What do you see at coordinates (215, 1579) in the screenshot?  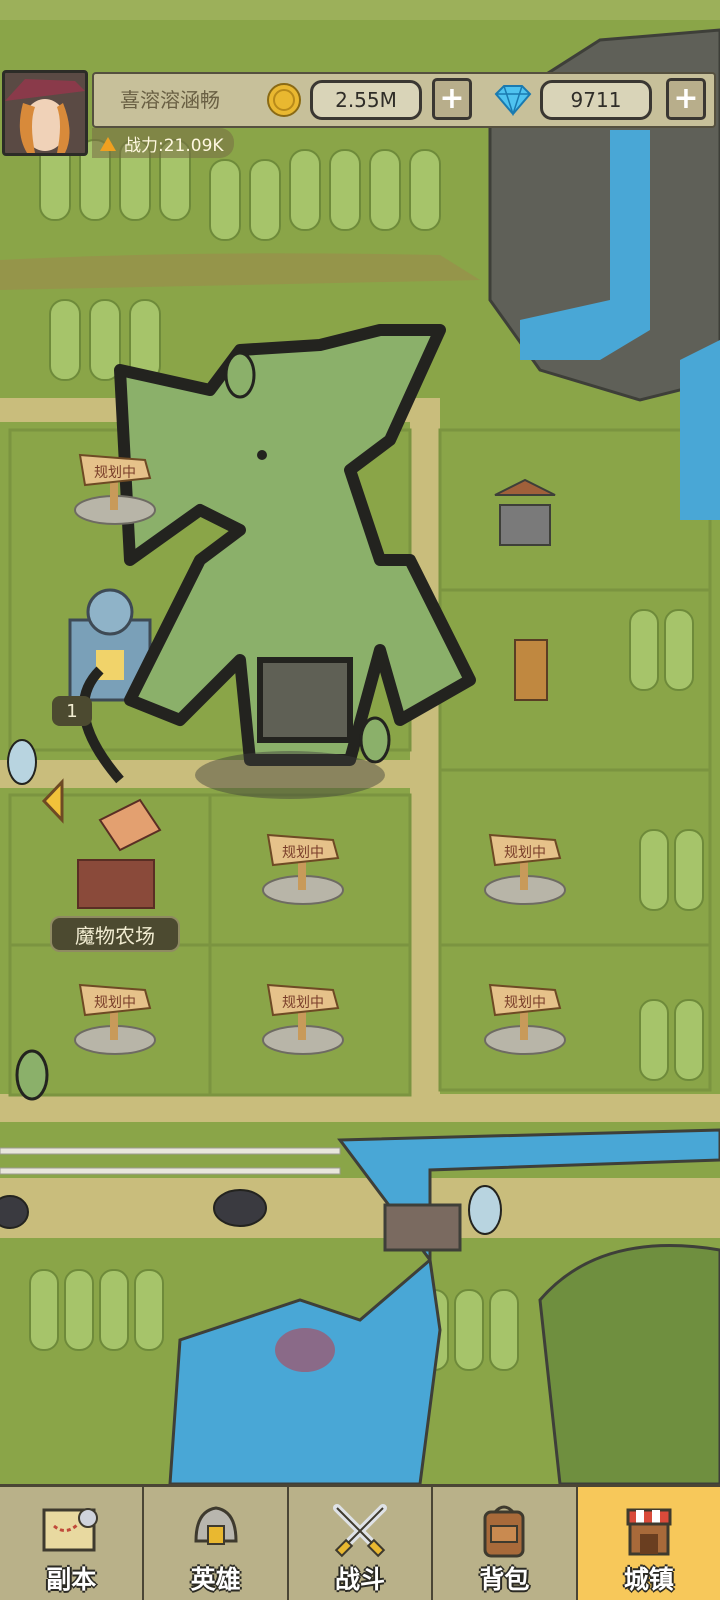 I see `tab-label: 英雄` at bounding box center [215, 1579].